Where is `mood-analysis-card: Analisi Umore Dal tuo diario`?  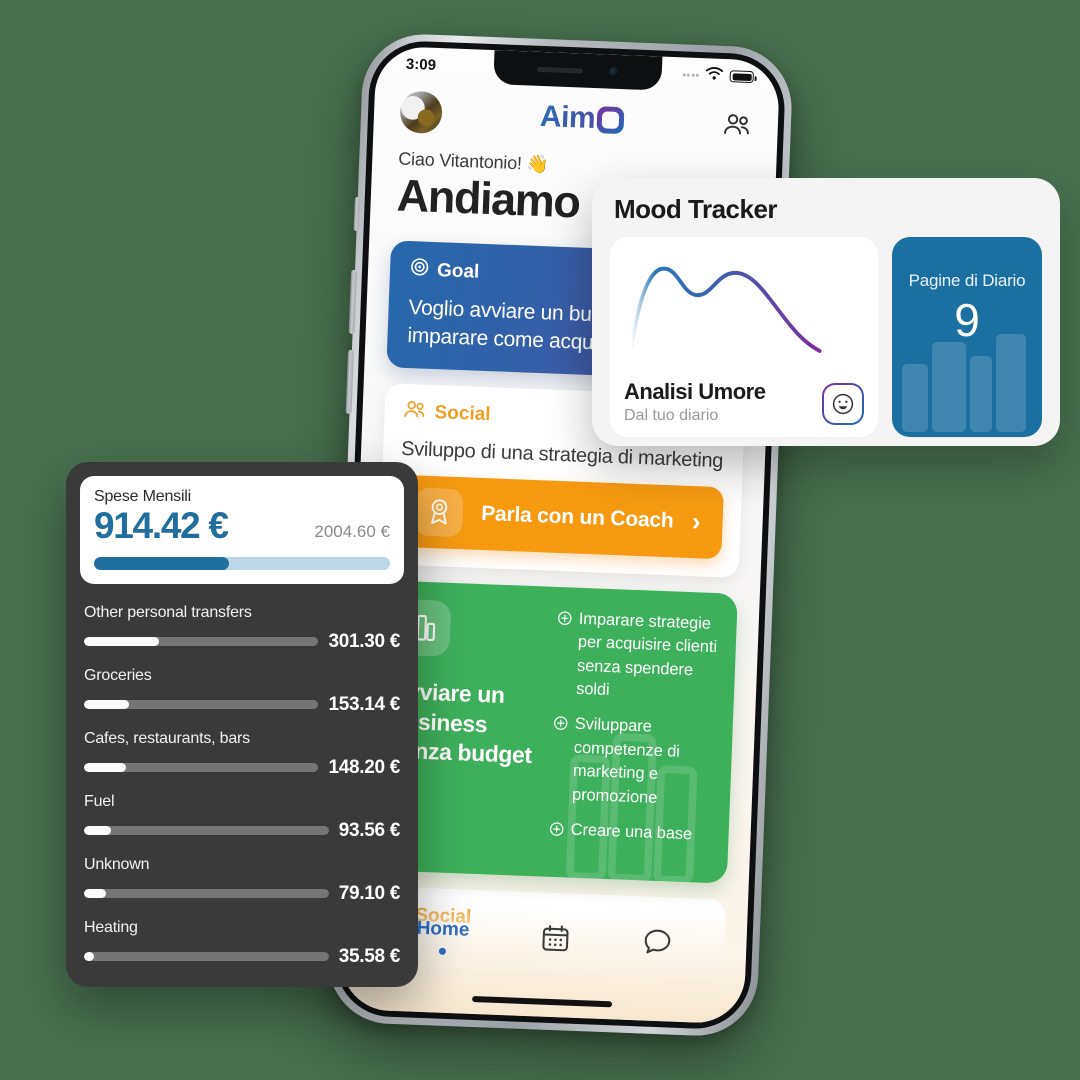
mood-analysis-card: Analisi Umore Dal tuo diario is located at coordinates (744, 337).